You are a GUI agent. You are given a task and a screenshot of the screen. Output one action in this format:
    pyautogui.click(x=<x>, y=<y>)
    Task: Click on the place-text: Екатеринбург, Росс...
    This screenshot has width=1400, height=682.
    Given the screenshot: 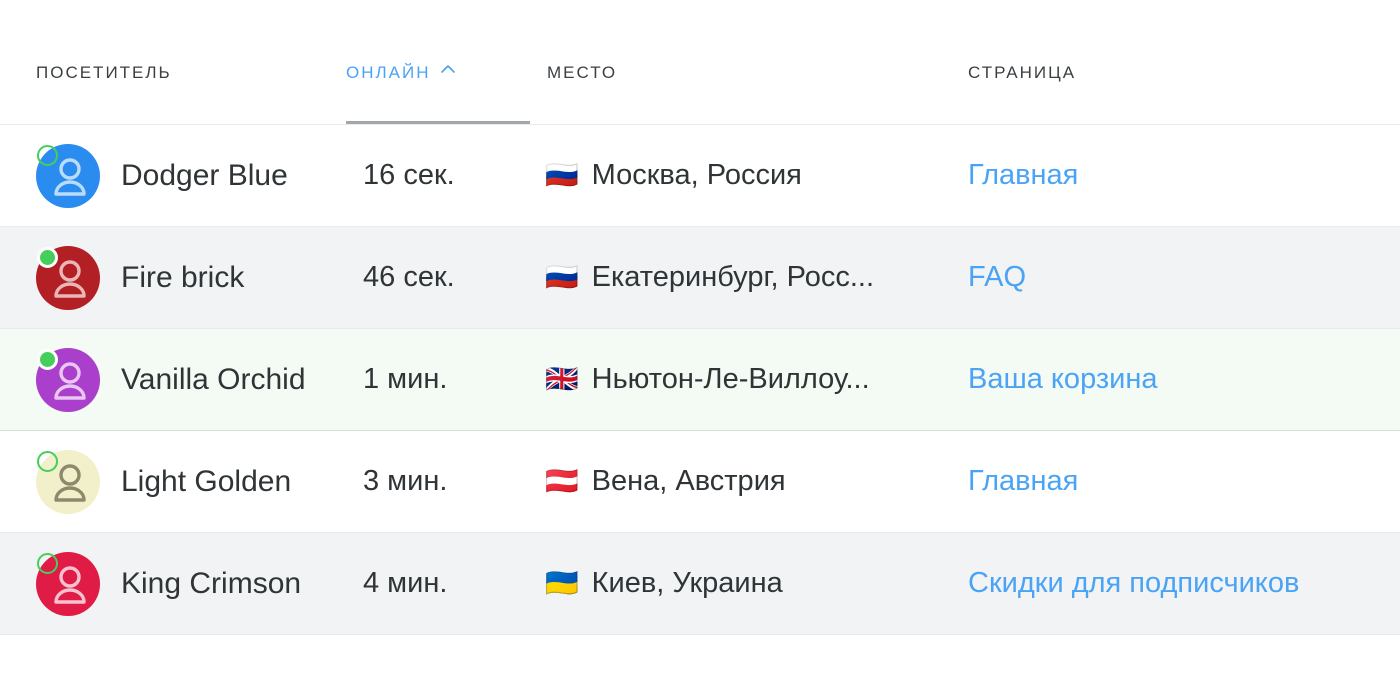 What is the action you would take?
    pyautogui.click(x=733, y=277)
    